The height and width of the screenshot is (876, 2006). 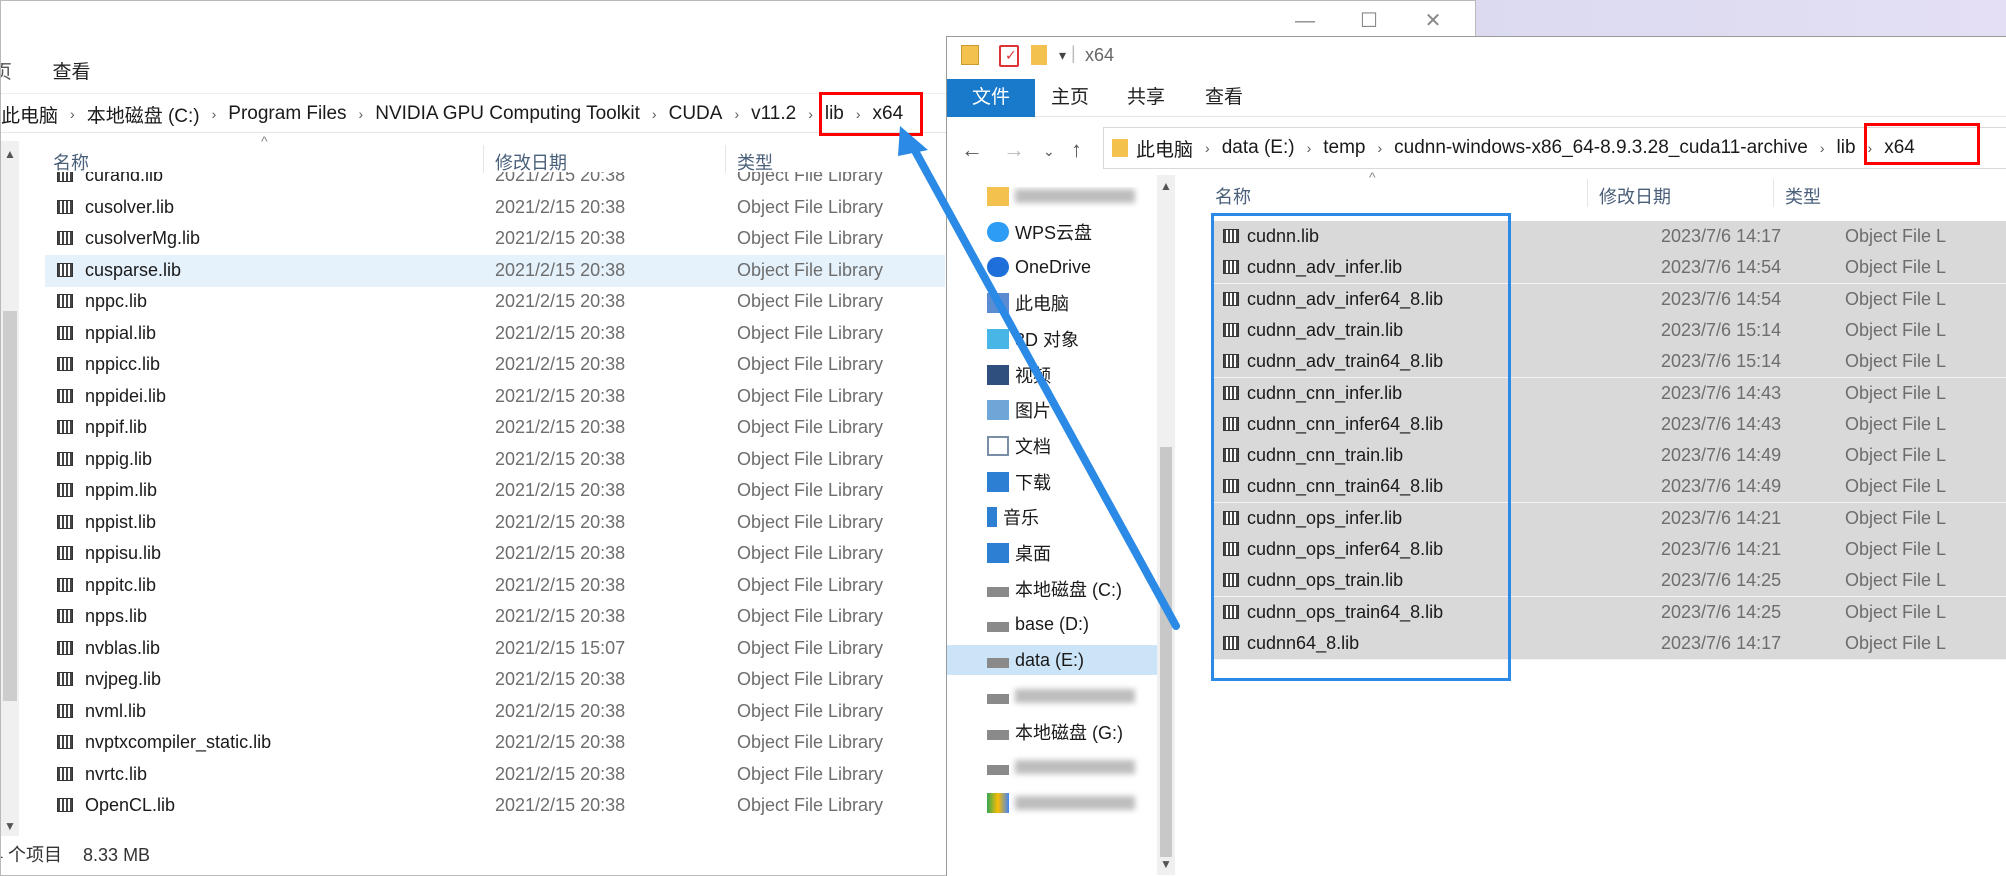 I want to click on annotation-arrow, so click(x=1039, y=378).